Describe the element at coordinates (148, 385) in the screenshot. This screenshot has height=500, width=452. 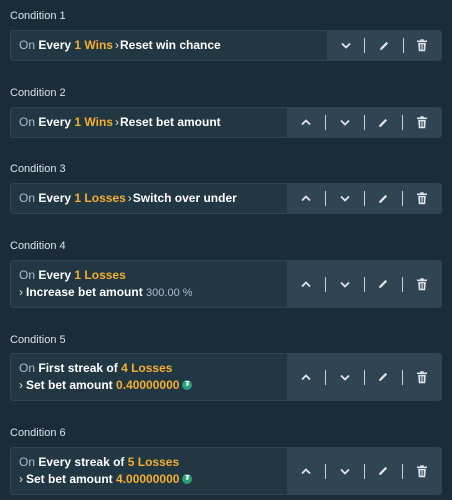
I see `action-amount: 0.40000000` at that location.